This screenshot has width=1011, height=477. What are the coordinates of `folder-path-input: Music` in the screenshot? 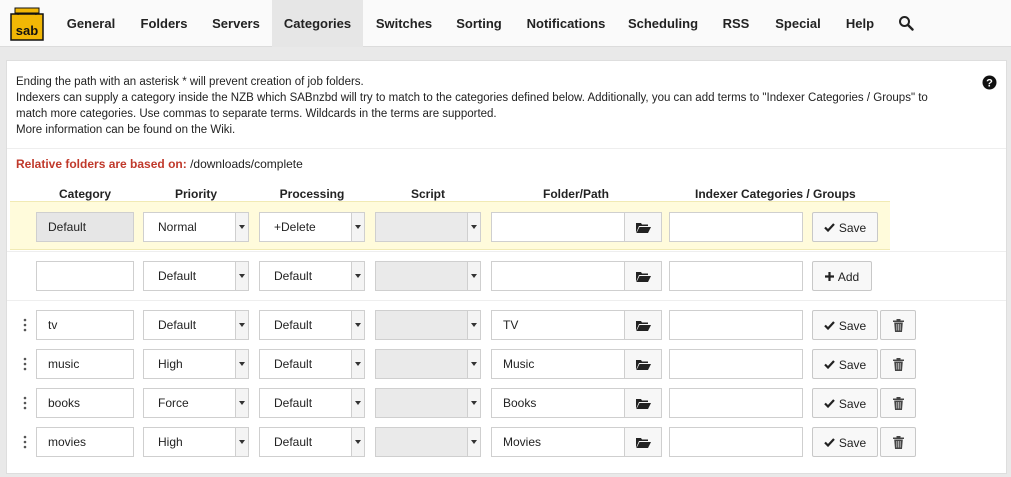 It's located at (558, 364).